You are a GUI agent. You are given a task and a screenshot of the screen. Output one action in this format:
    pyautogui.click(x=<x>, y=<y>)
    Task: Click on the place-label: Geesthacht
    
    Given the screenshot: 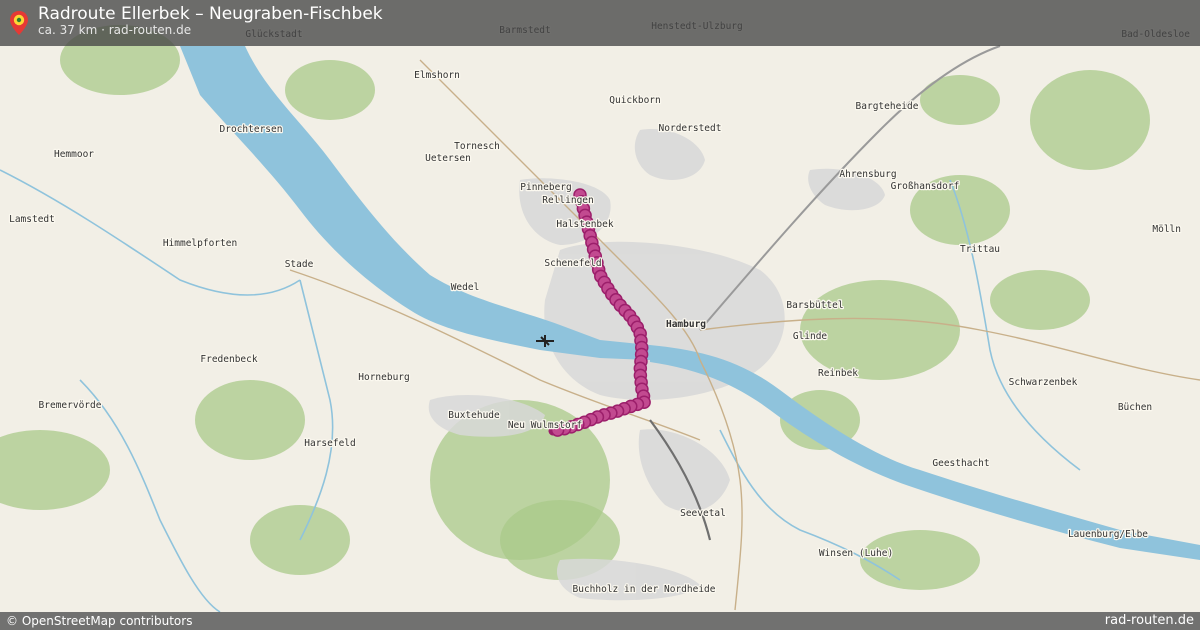 What is the action you would take?
    pyautogui.click(x=960, y=463)
    